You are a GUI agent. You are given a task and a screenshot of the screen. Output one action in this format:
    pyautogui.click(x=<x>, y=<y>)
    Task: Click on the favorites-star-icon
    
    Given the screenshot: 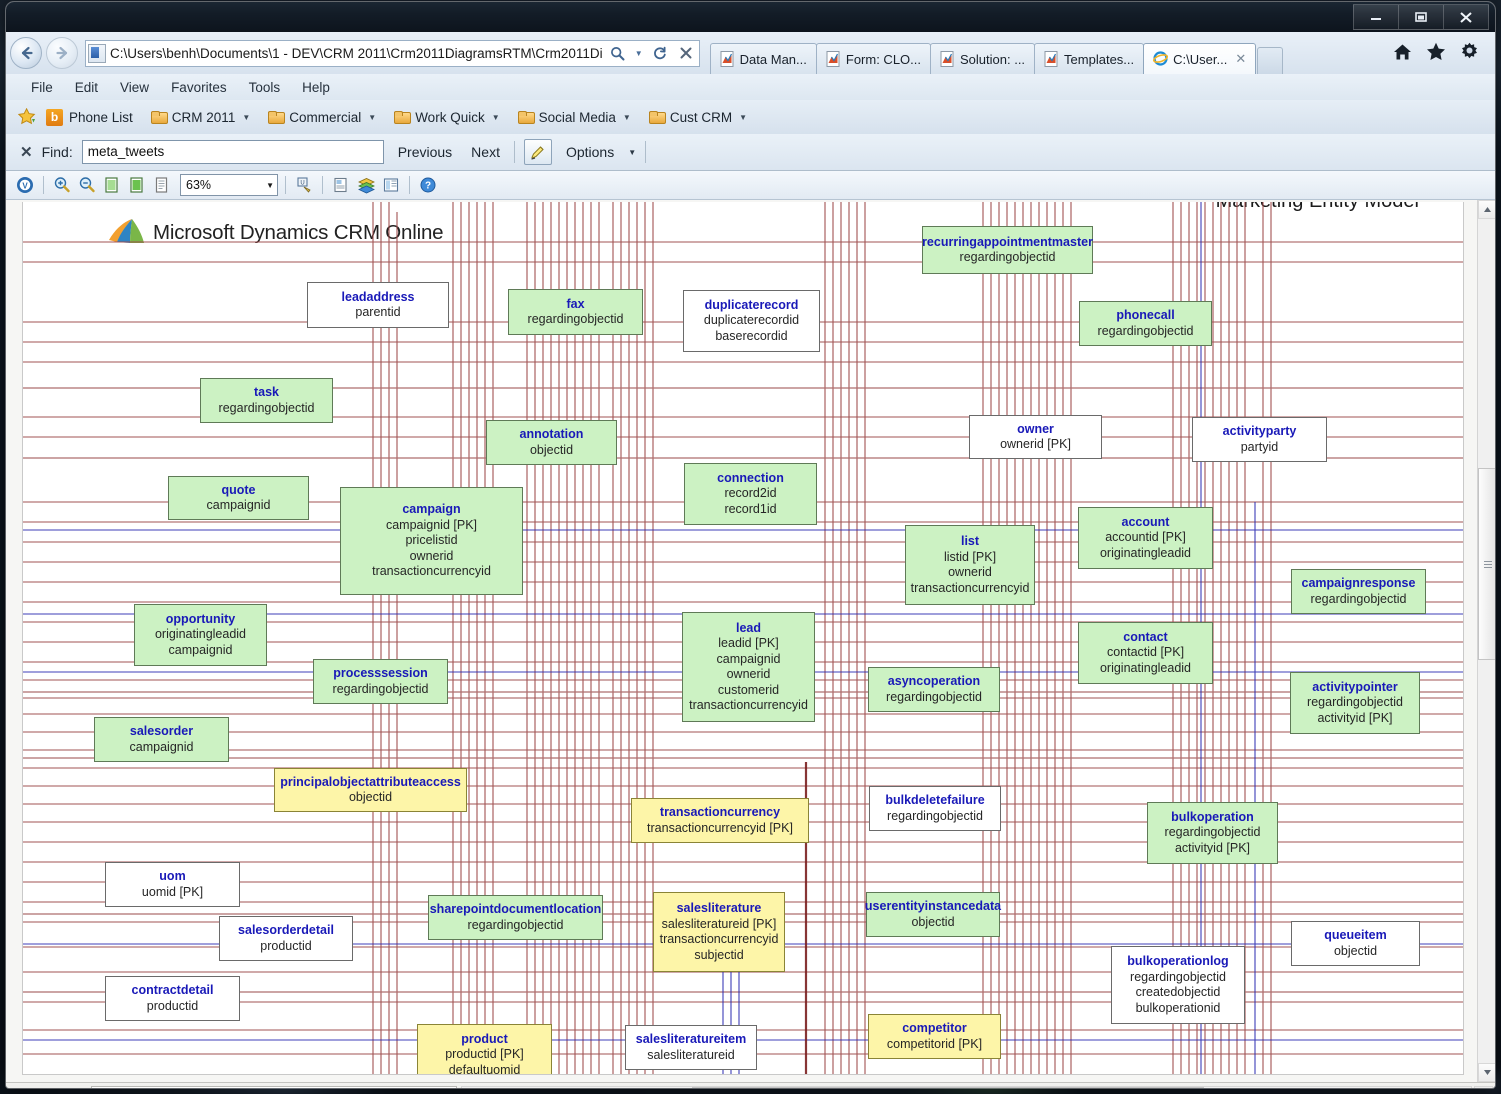 What is the action you would take?
    pyautogui.click(x=1436, y=53)
    